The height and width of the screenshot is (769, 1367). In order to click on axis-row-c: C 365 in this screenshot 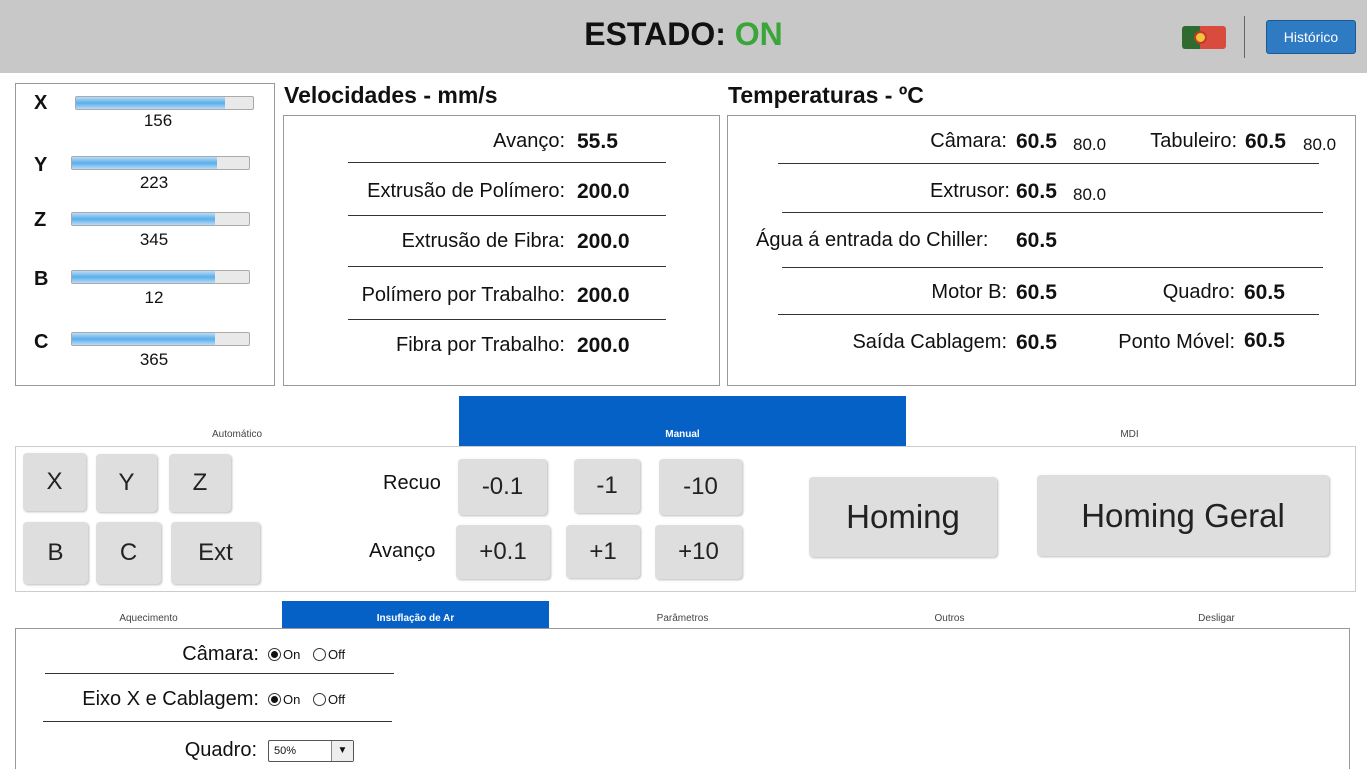, I will do `click(145, 356)`.